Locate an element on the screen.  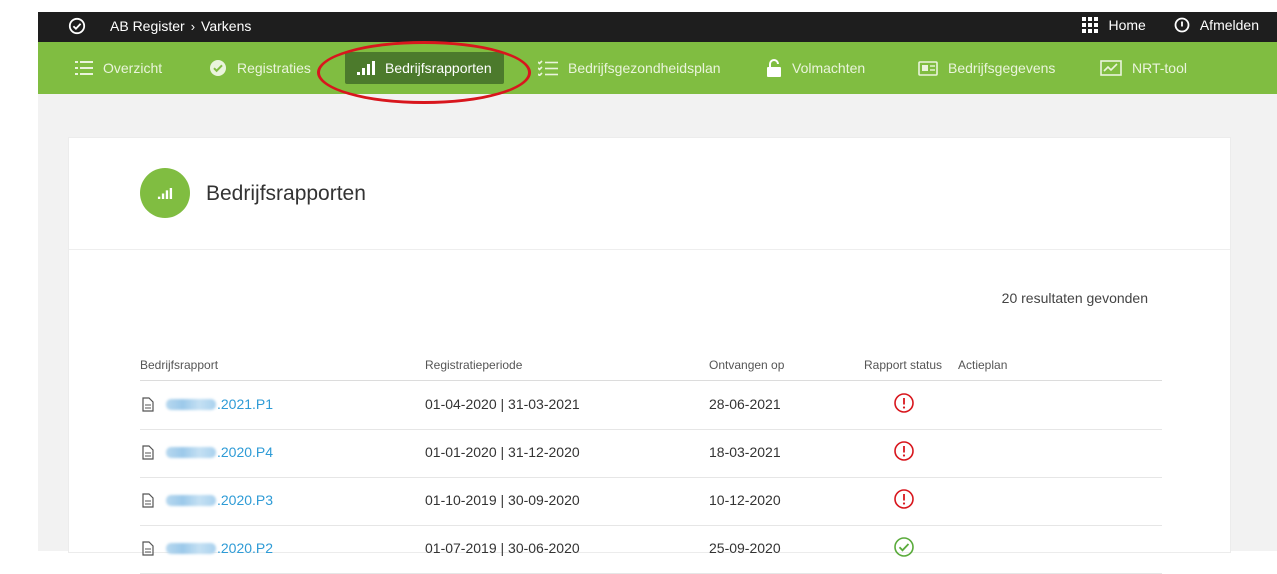
registration-period: 01-10-2019 | 30-09-2020 is located at coordinates (502, 500).